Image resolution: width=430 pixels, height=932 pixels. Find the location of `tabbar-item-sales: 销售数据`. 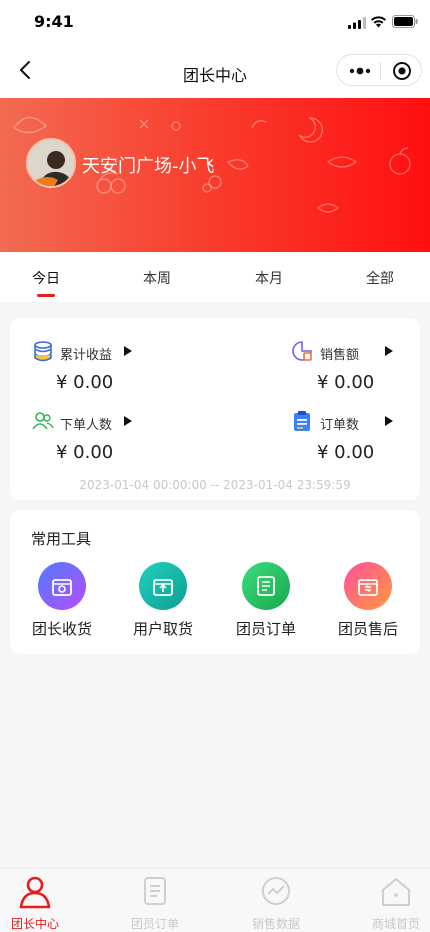

tabbar-item-sales: 销售数据 is located at coordinates (276, 903).